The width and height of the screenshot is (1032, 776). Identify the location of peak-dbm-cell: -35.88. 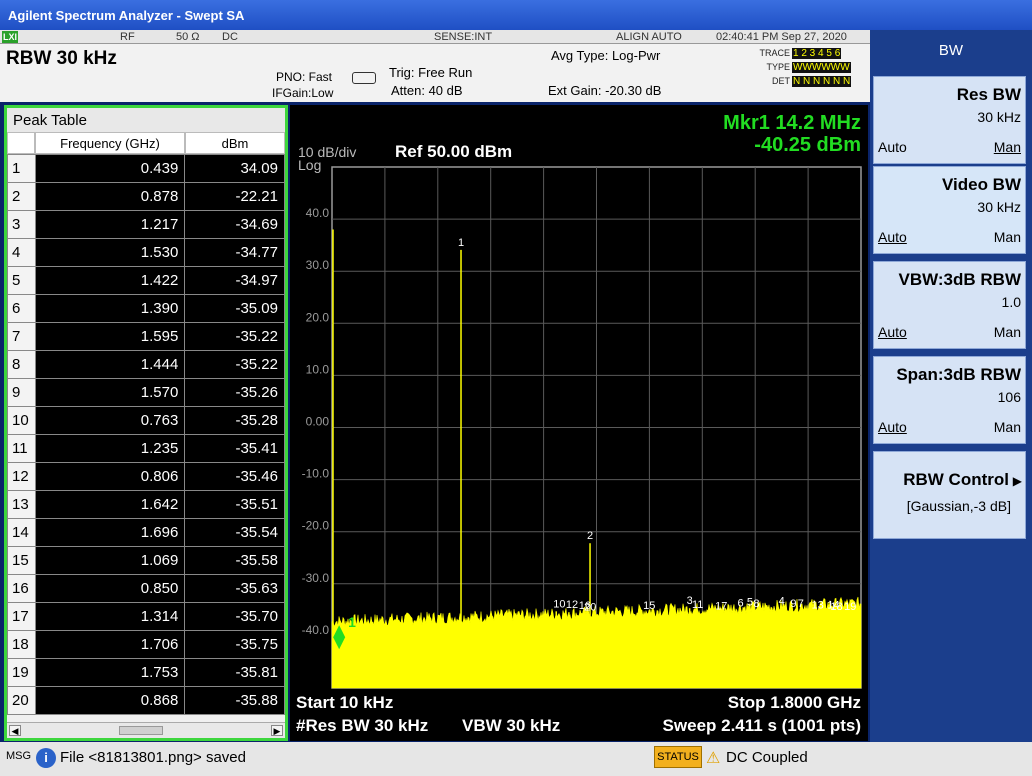
(234, 700).